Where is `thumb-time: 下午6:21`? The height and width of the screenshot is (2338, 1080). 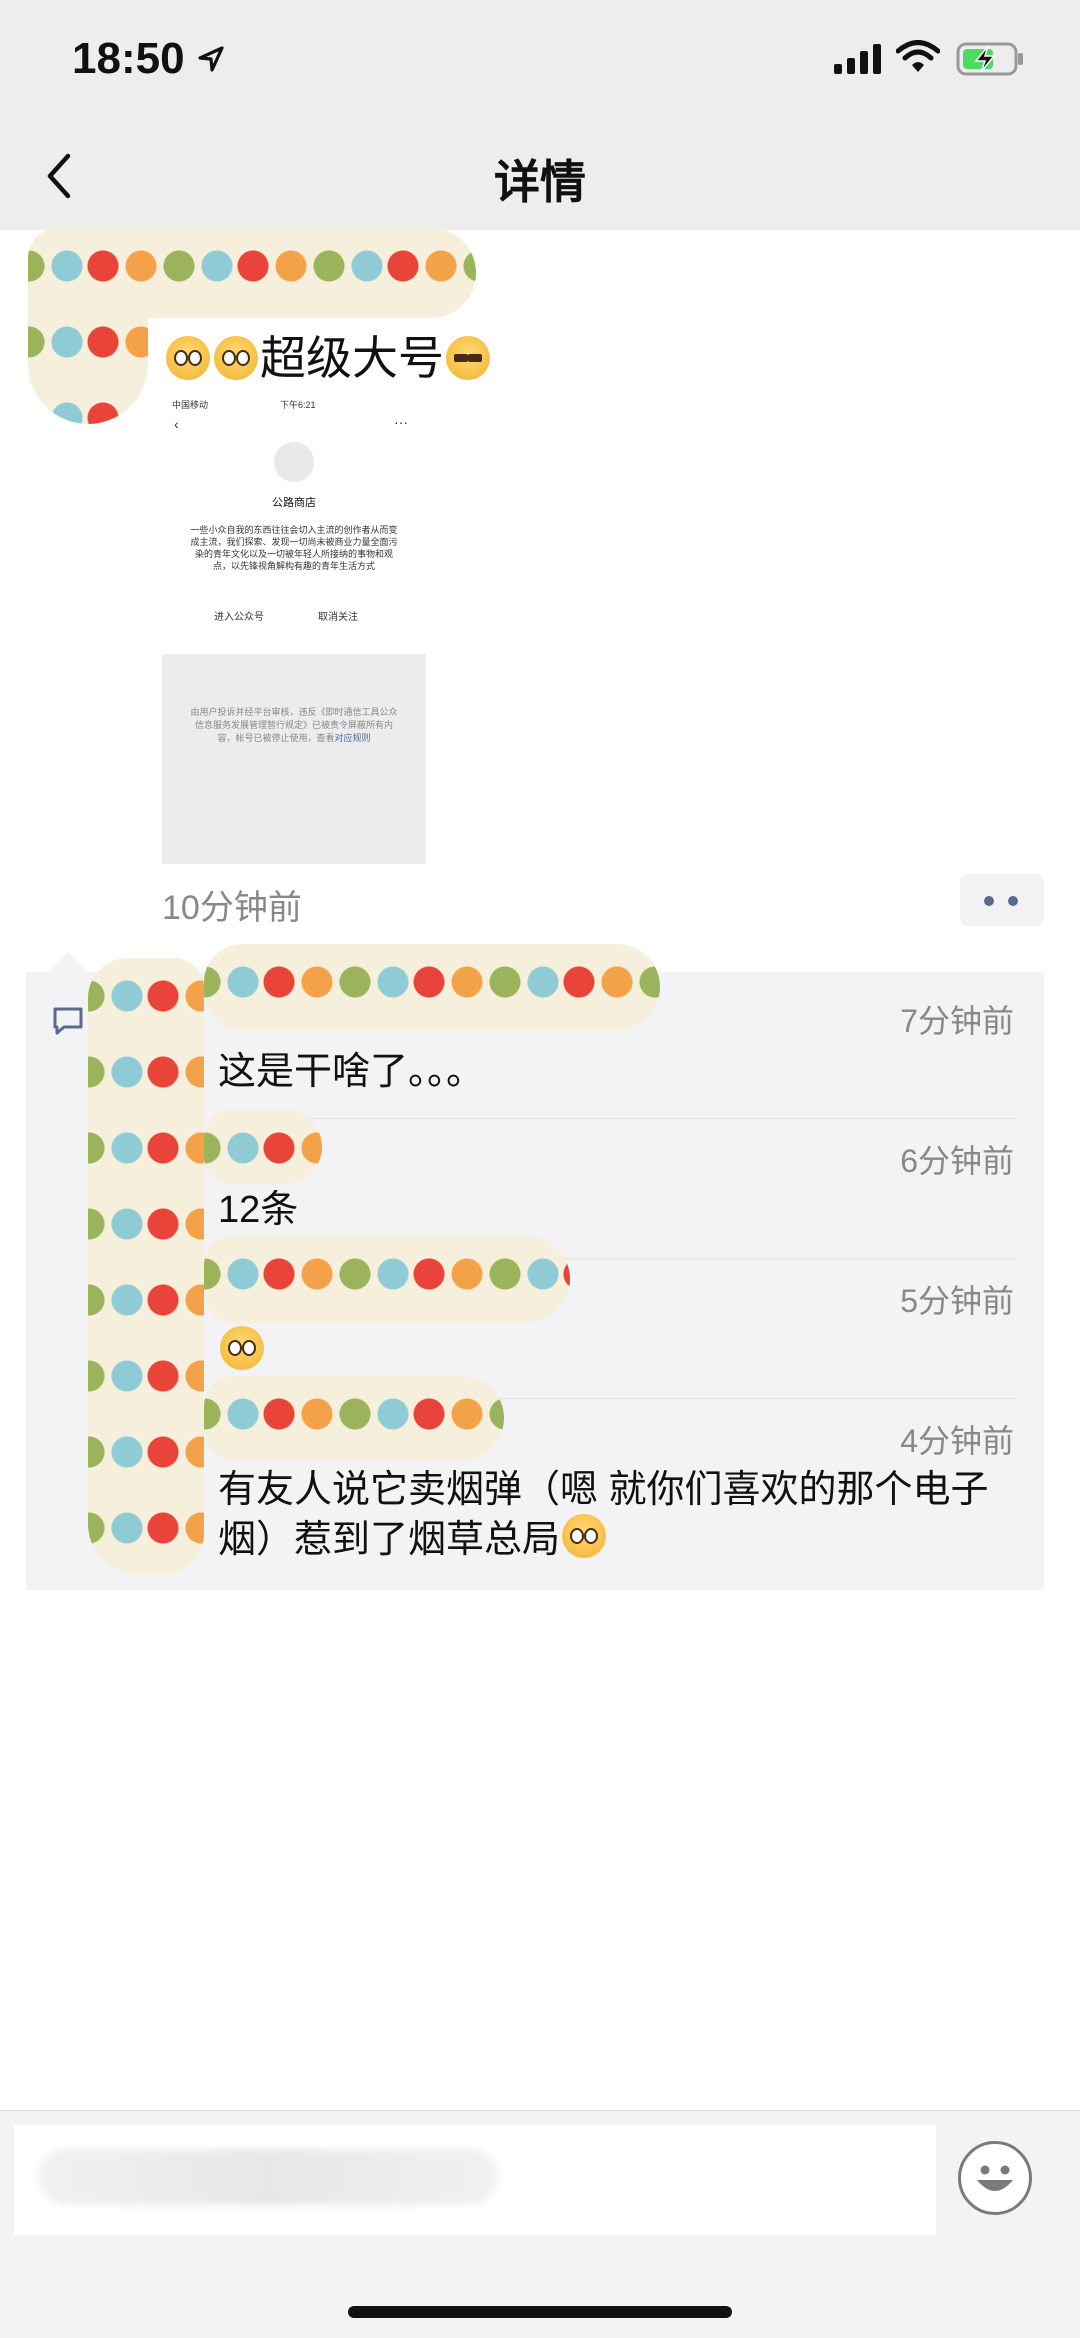
thumb-time: 下午6:21 is located at coordinates (298, 405).